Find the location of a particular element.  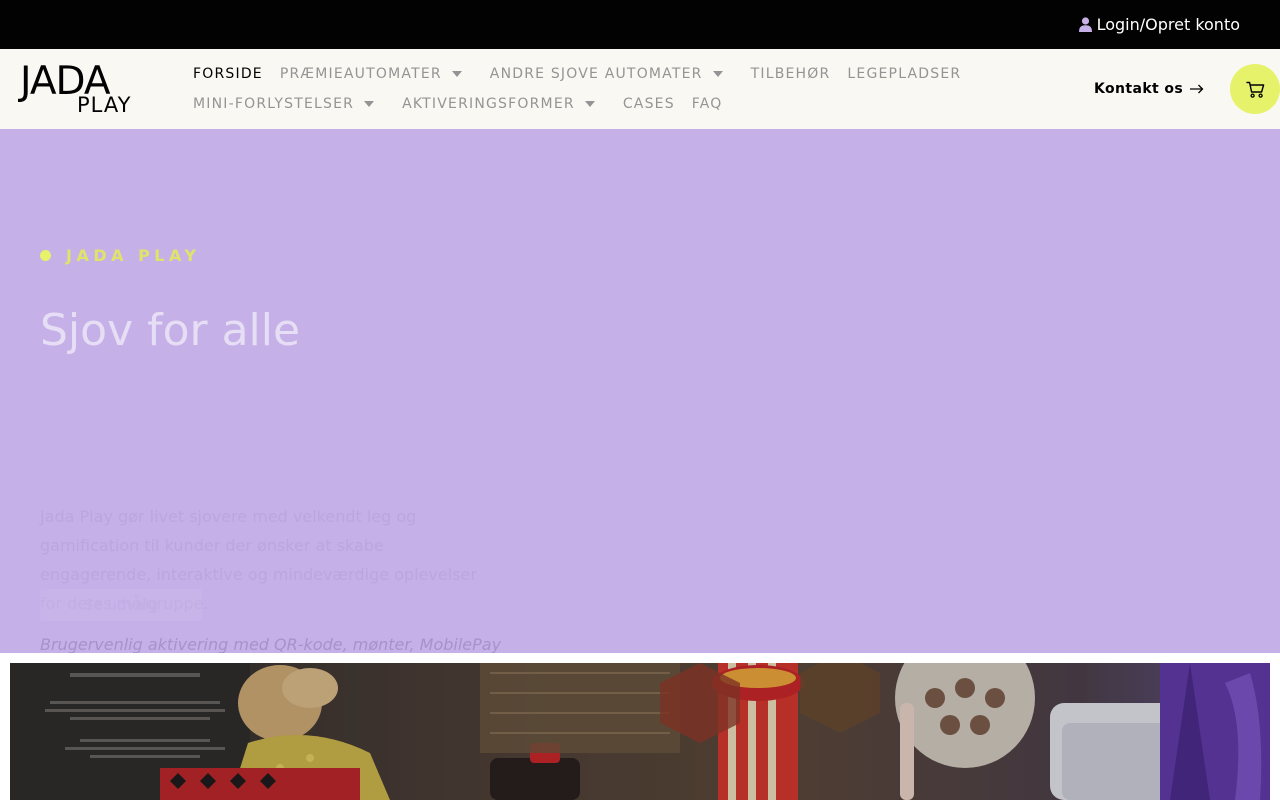

nav-item-faq: FAQ is located at coordinates (707, 104).